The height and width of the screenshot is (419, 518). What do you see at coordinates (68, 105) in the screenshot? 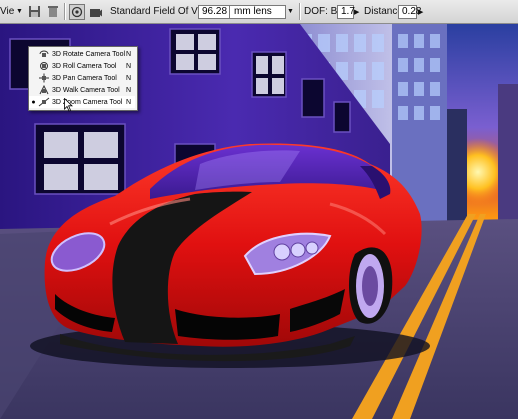
I see `mouse-pointer-icon` at bounding box center [68, 105].